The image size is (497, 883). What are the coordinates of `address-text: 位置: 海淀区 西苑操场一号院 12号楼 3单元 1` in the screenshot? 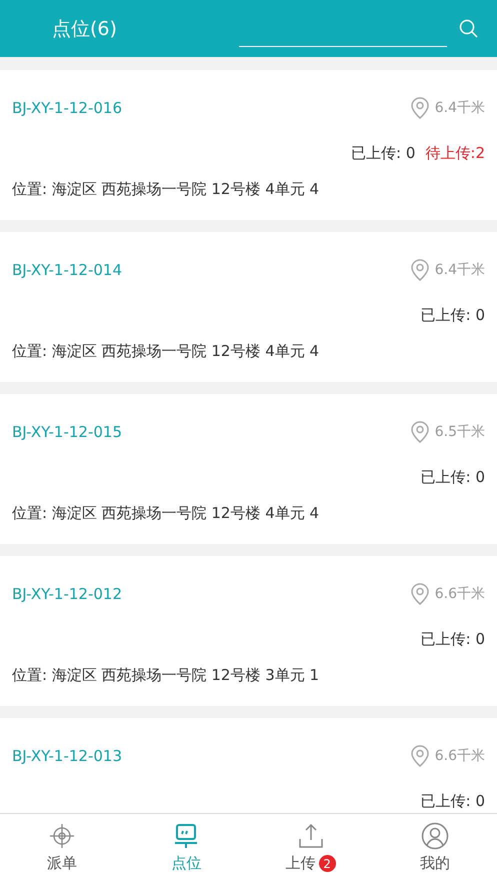 It's located at (166, 675).